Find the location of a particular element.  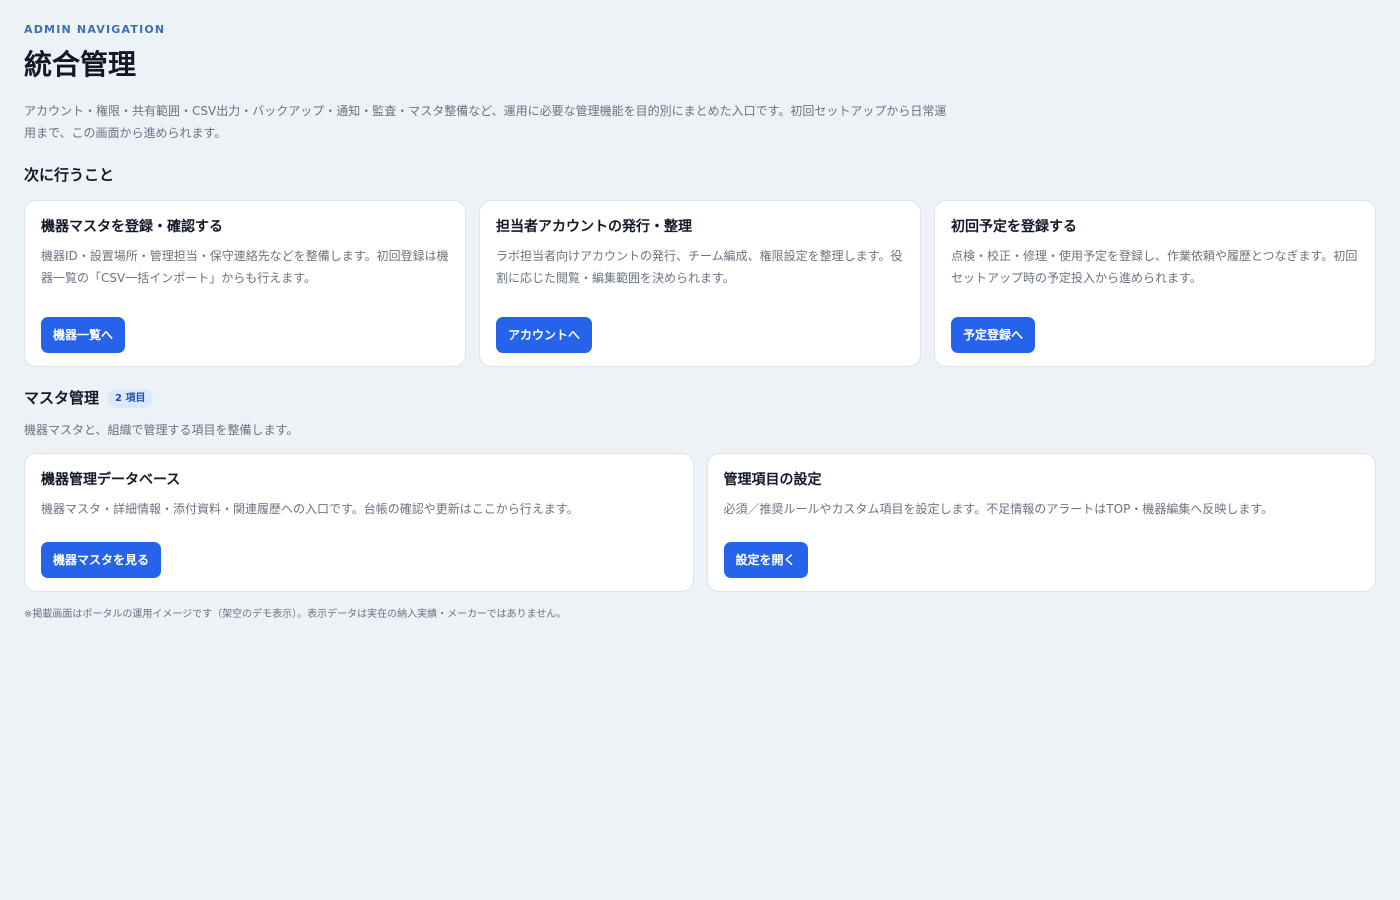

card-title: 担当者アカウントの発行・整理 is located at coordinates (594, 227).